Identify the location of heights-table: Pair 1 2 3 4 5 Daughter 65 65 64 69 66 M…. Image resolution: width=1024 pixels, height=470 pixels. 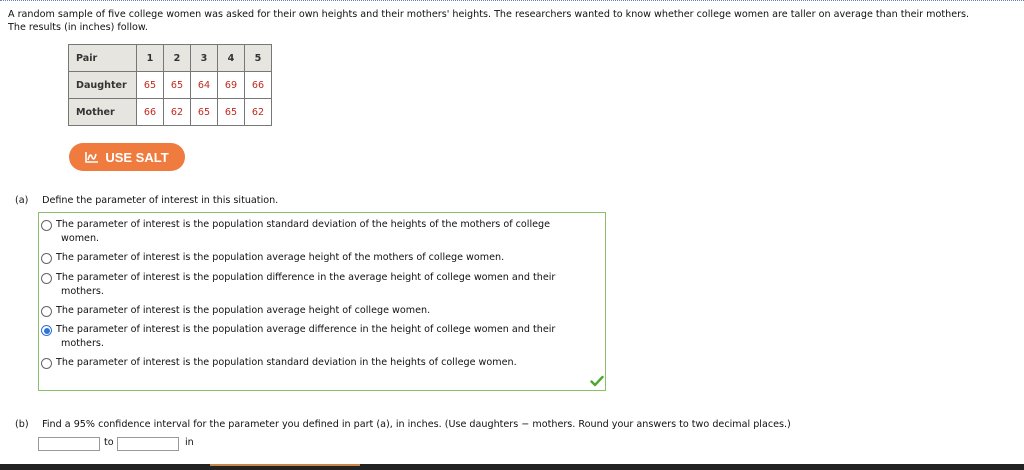
(170, 85).